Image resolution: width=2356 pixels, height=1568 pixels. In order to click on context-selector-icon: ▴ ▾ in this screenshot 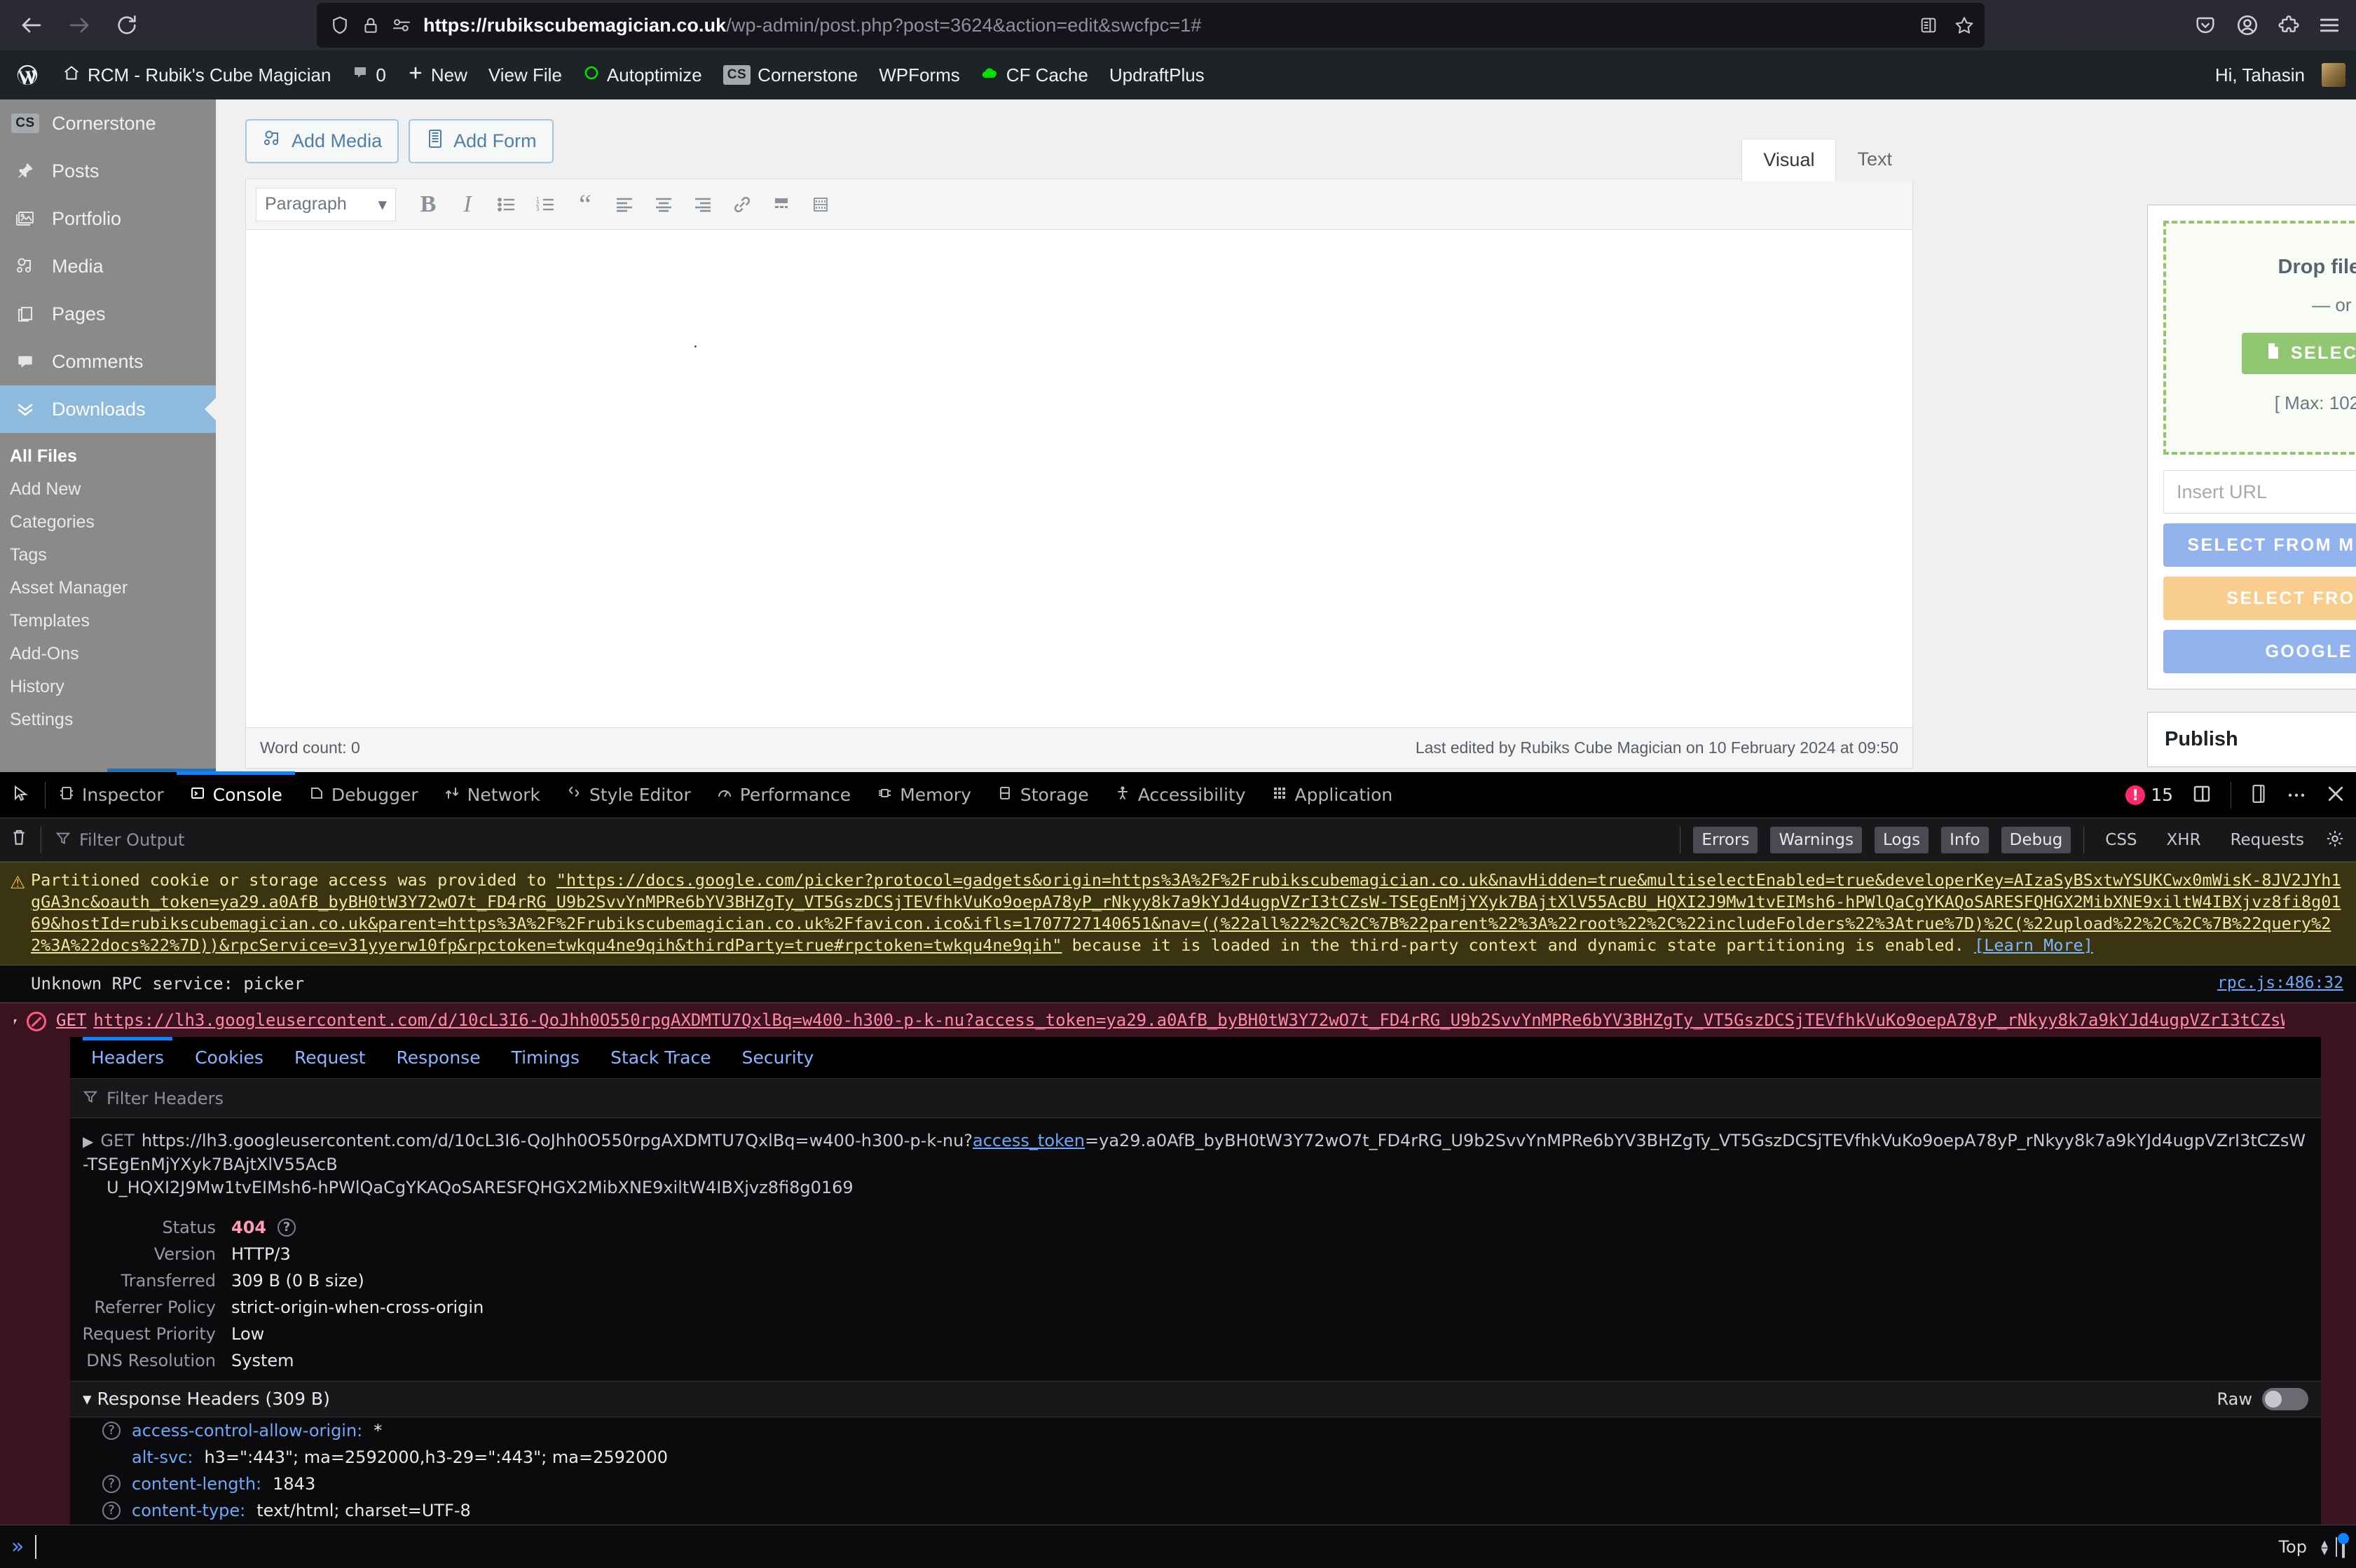, I will do `click(2325, 1546)`.